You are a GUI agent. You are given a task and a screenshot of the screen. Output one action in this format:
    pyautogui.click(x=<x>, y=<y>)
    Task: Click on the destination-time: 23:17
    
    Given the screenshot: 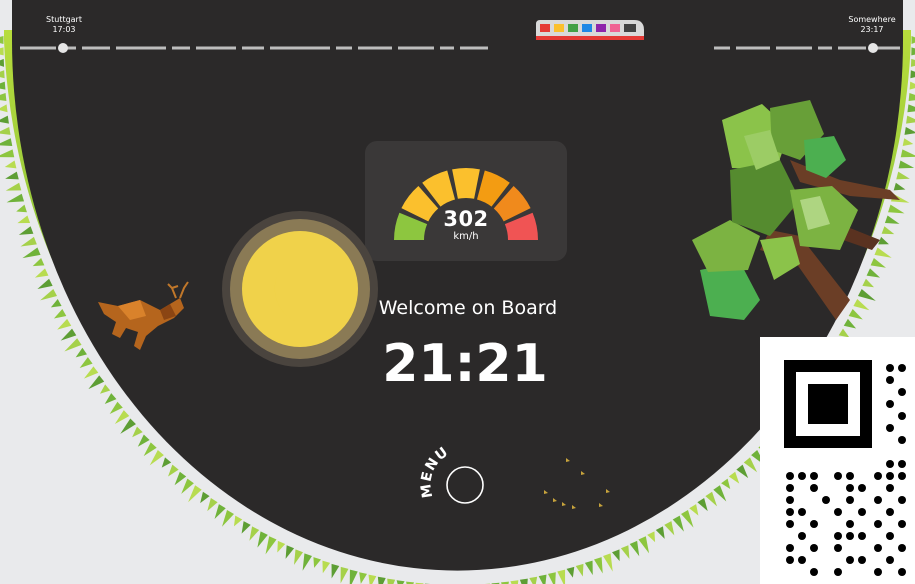 What is the action you would take?
    pyautogui.click(x=872, y=29)
    